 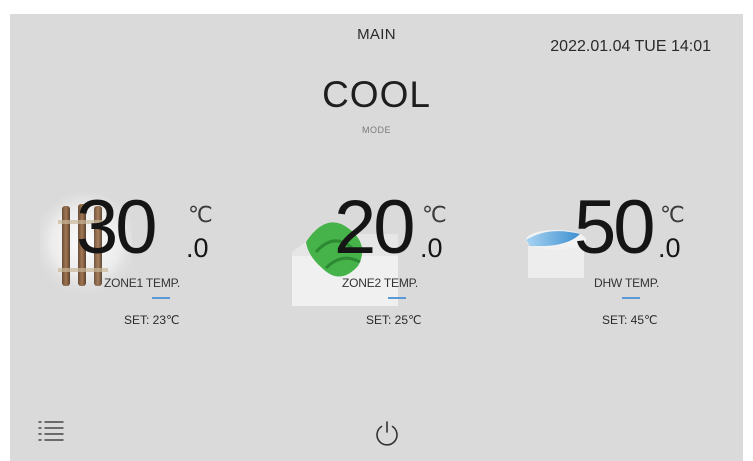 I want to click on dhw-temp-value: 50, so click(x=615, y=227).